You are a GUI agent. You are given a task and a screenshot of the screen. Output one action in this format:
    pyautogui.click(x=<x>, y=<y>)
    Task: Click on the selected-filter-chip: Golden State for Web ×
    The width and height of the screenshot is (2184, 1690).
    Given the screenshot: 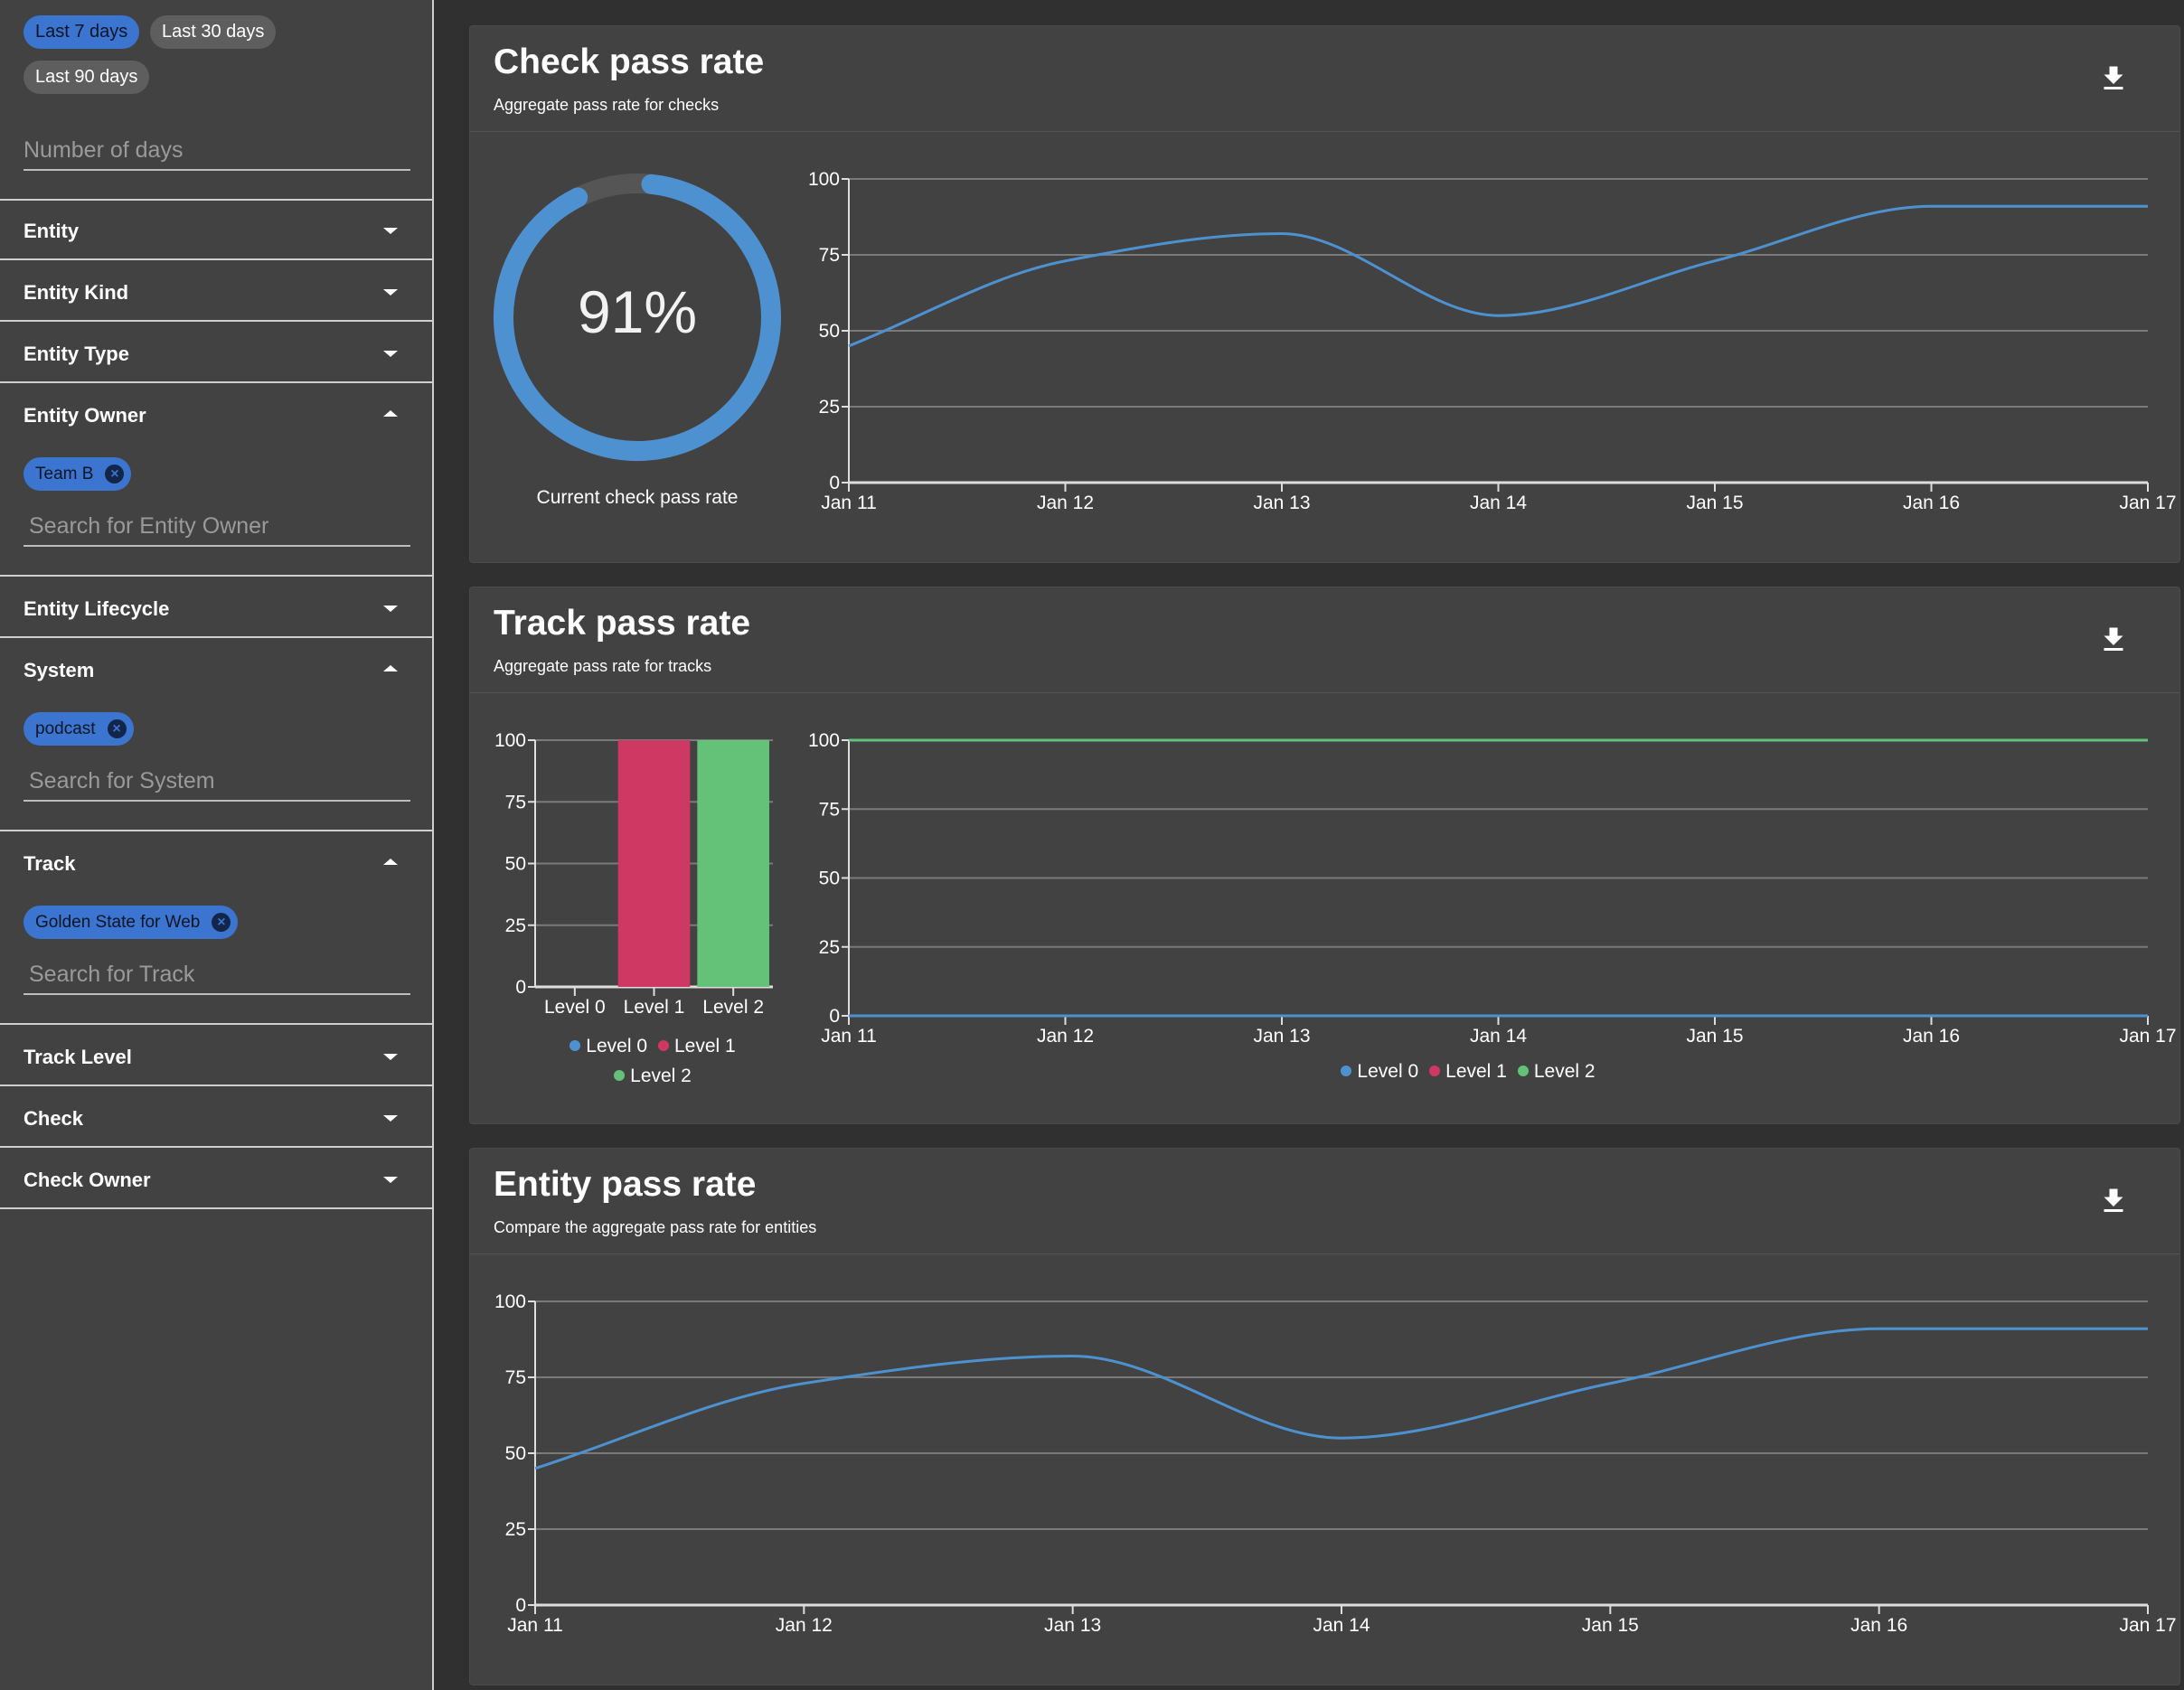 What is the action you would take?
    pyautogui.click(x=131, y=922)
    